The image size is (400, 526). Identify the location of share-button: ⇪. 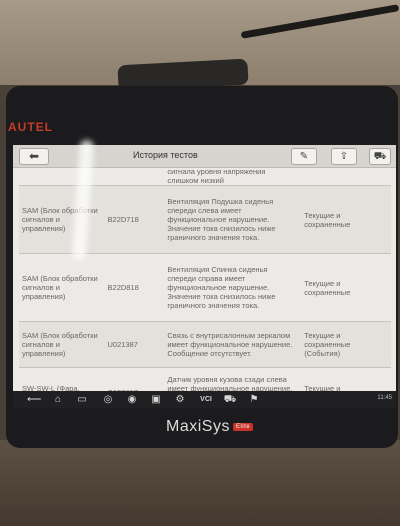
(344, 156).